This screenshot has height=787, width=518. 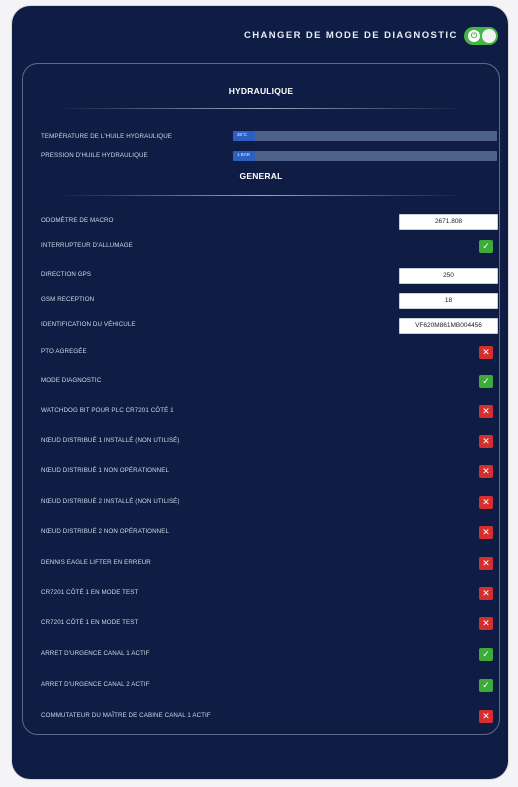 I want to click on gps-direction-value: 250, so click(x=448, y=276).